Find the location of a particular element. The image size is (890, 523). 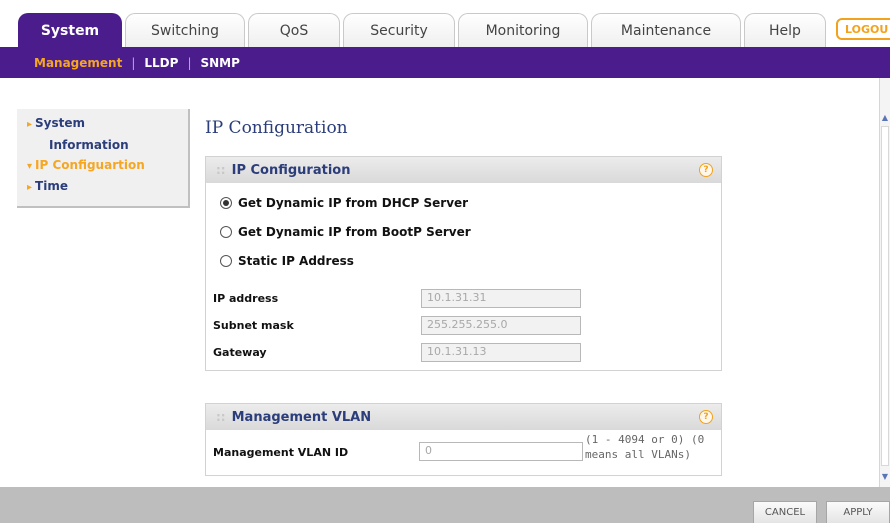

panel-title: IP Configuration is located at coordinates (291, 170).